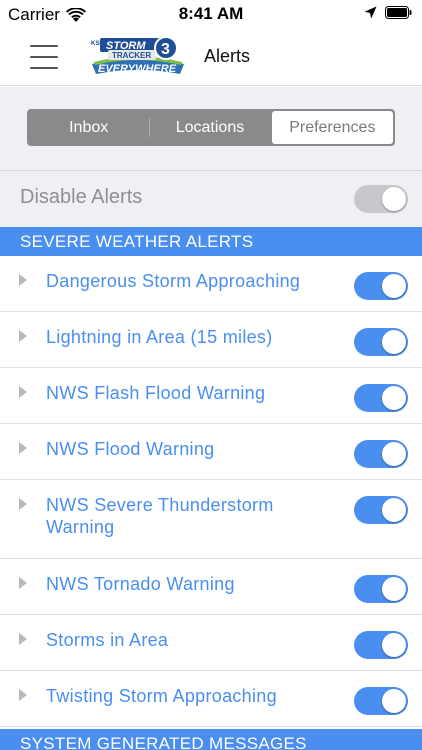 This screenshot has height=750, width=422. What do you see at coordinates (211, 241) in the screenshot?
I see `section-header-severe: SEVERE WEATHER ALERTS` at bounding box center [211, 241].